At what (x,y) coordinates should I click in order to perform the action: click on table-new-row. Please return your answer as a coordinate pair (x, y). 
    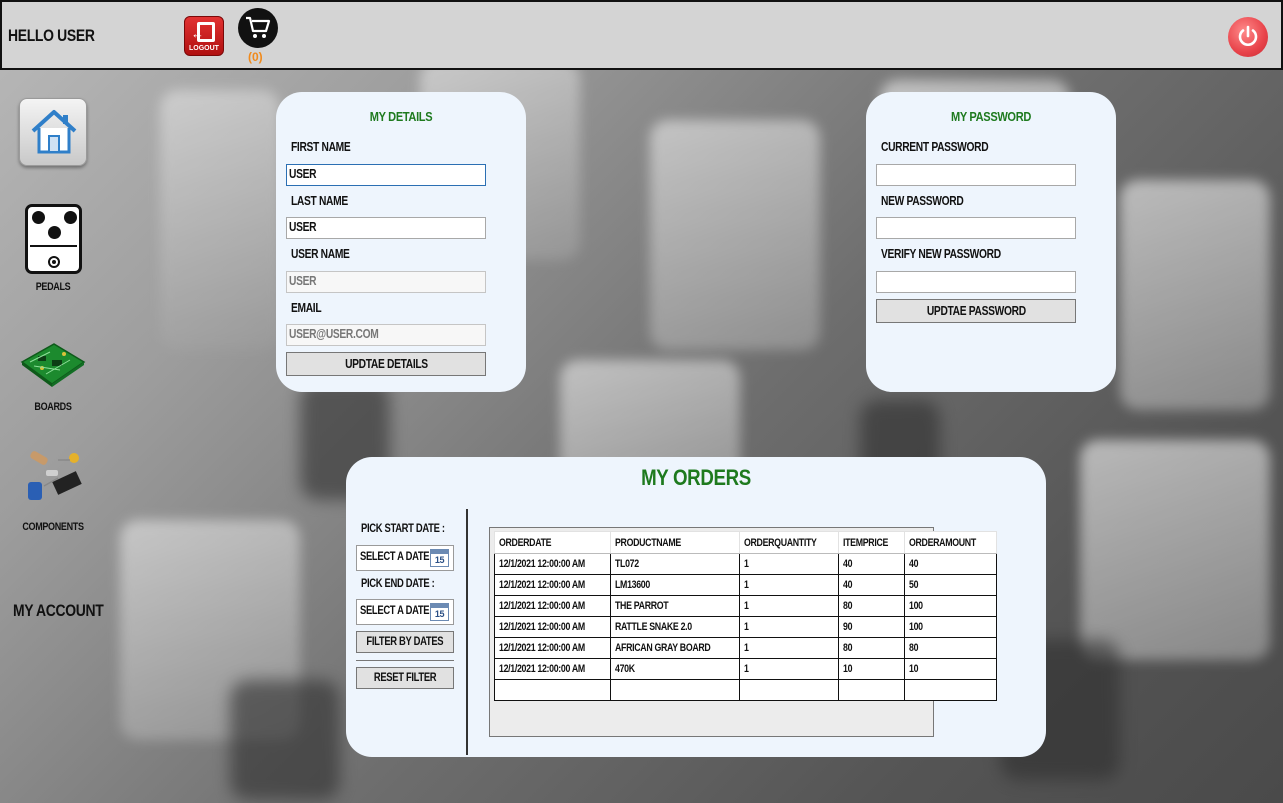
    Looking at the image, I should click on (745, 690).